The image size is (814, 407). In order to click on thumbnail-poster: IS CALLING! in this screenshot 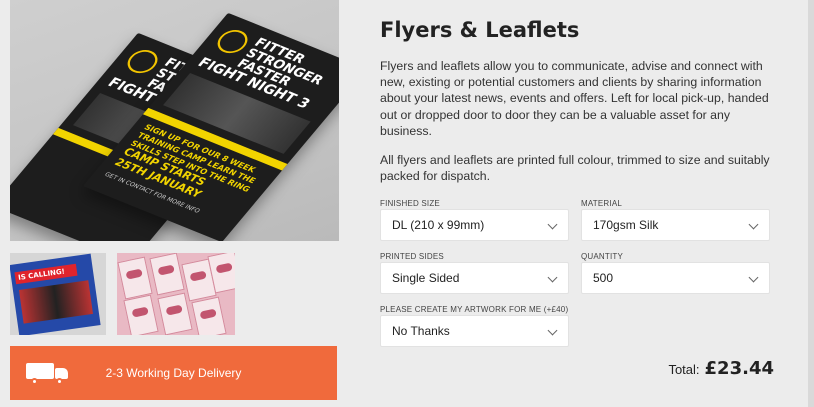, I will do `click(58, 294)`.